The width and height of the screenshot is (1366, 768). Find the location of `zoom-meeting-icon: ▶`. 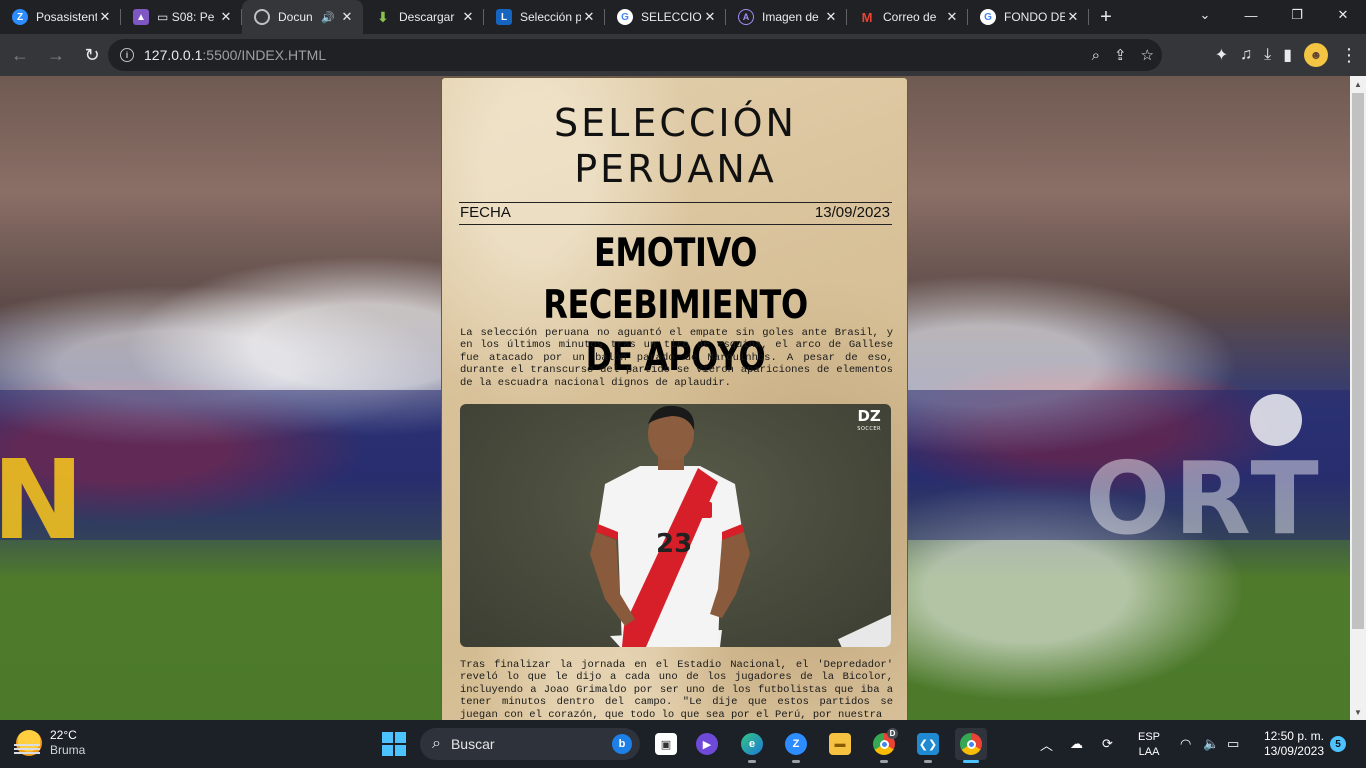

zoom-meeting-icon: ▶ is located at coordinates (707, 744).